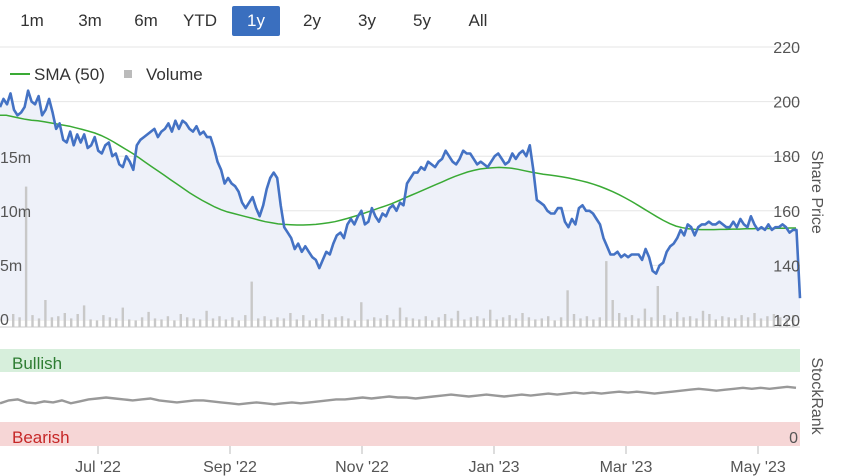 This screenshot has width=845, height=476. Describe the element at coordinates (106, 74) in the screenshot. I see `legend: SMA (50) Volume` at that location.